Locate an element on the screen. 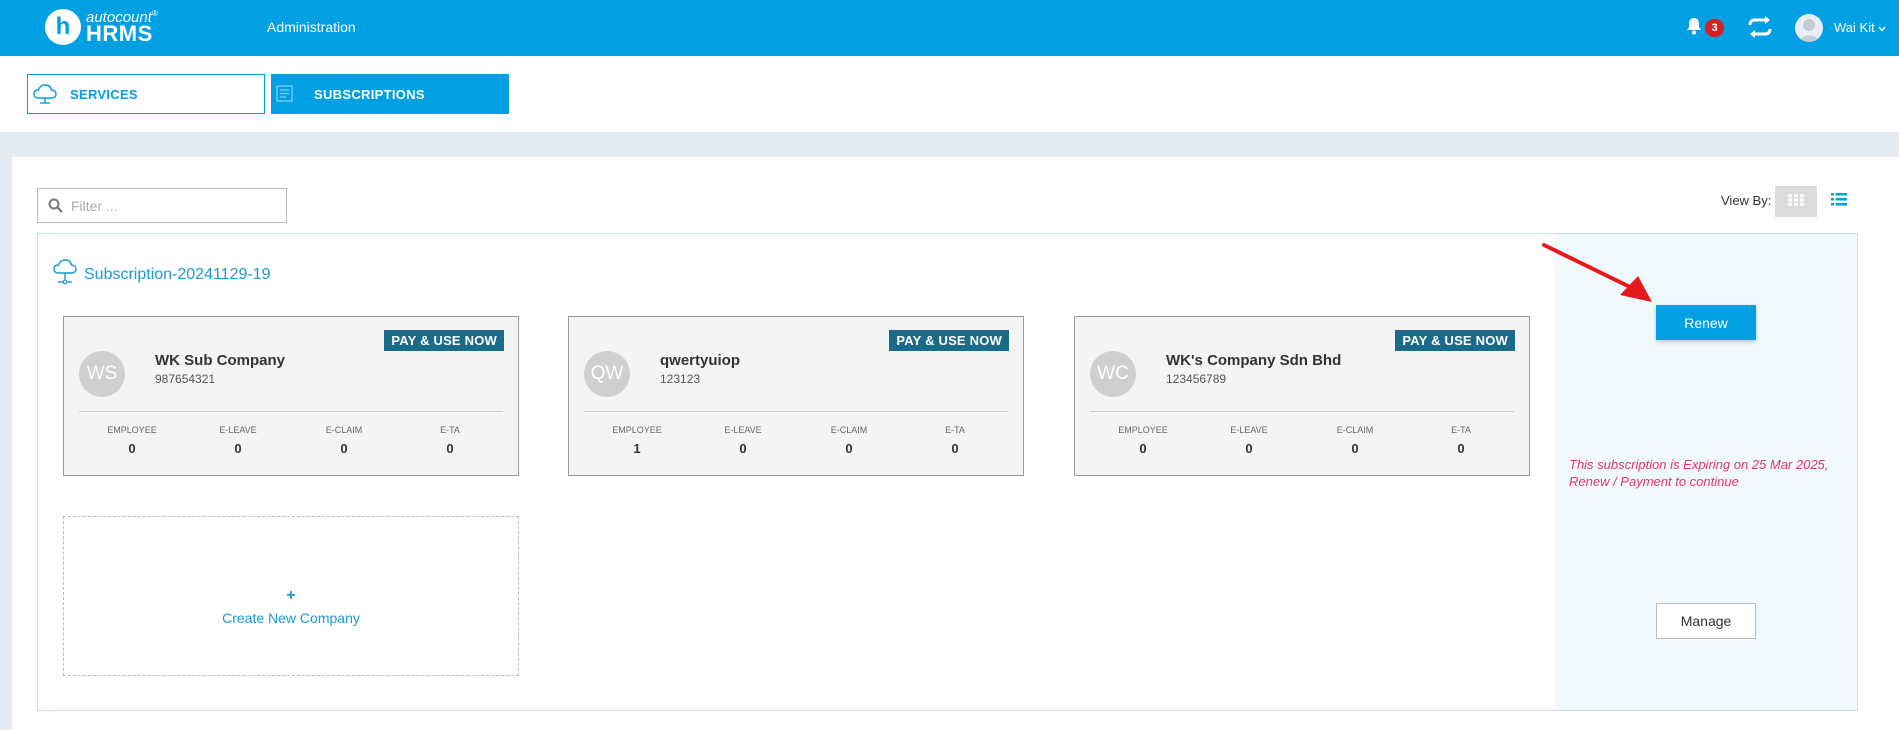  tab-bar: SERVICES SUBSCRIPTIONS is located at coordinates (949, 94).